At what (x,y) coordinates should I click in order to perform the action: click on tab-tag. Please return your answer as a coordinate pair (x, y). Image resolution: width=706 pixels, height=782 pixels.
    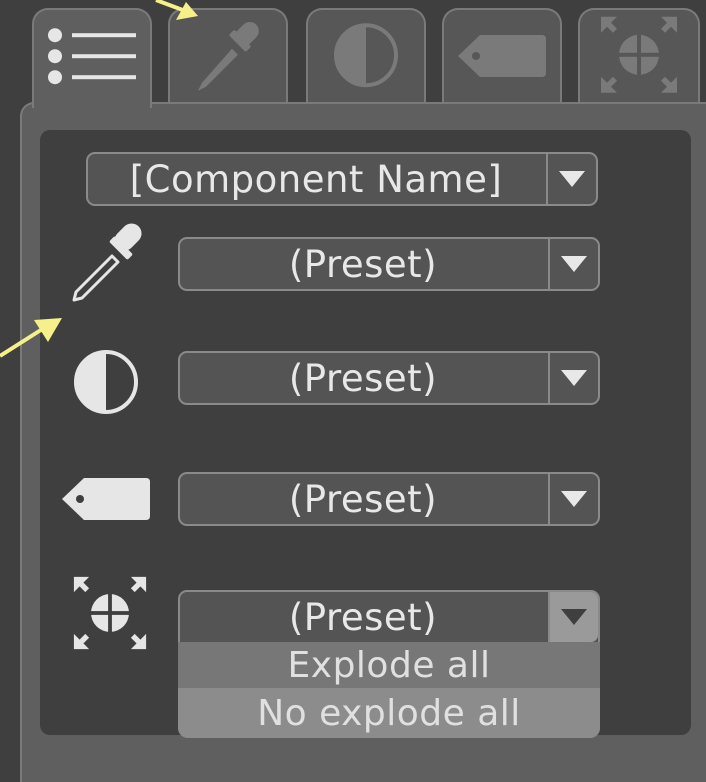
    Looking at the image, I should click on (502, 57).